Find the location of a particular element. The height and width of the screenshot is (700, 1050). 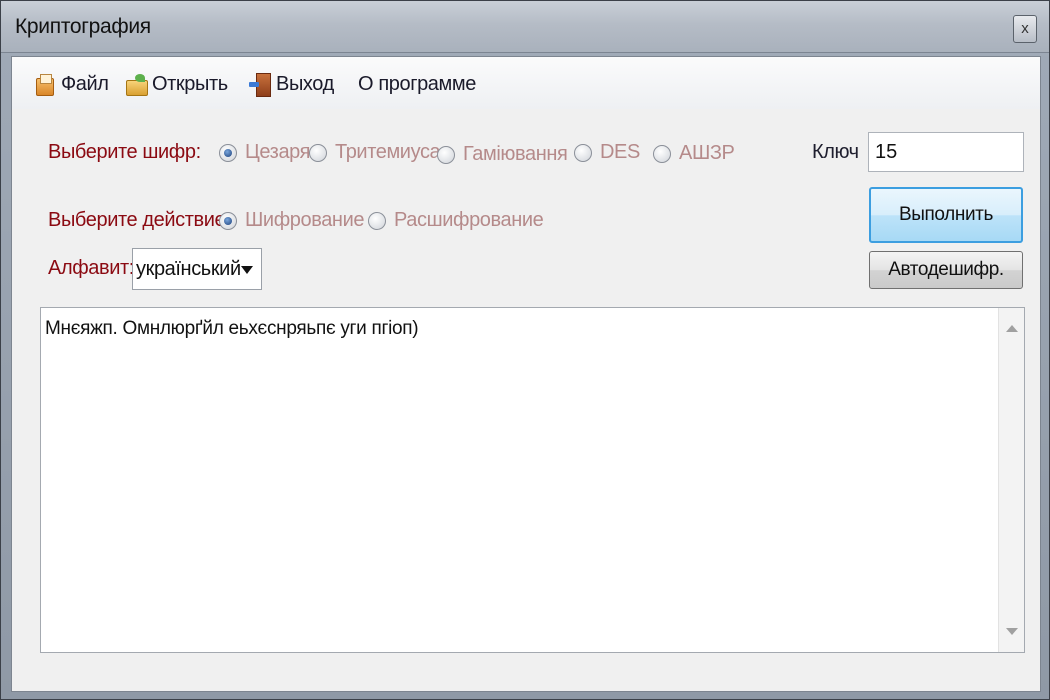

autodecrypt-button: Автодешифр. is located at coordinates (946, 270).